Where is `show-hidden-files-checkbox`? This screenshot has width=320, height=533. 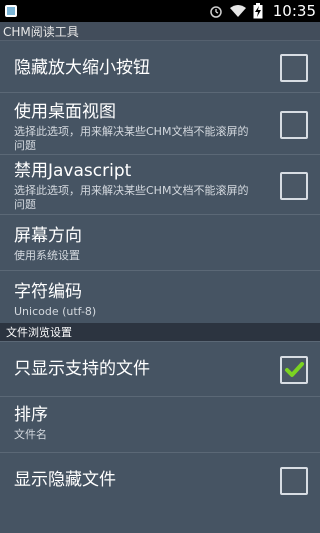 show-hidden-files-checkbox is located at coordinates (294, 481).